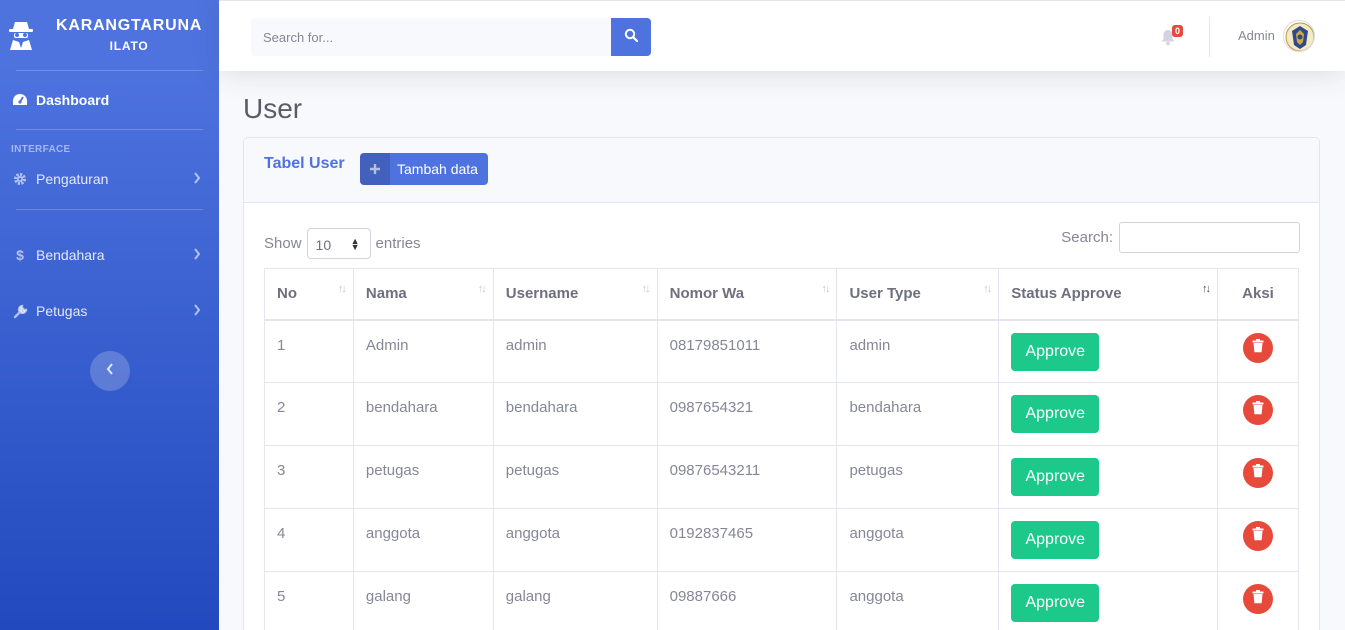 The height and width of the screenshot is (630, 1345). Describe the element at coordinates (575, 477) in the screenshot. I see `cell-username: petugas` at that location.